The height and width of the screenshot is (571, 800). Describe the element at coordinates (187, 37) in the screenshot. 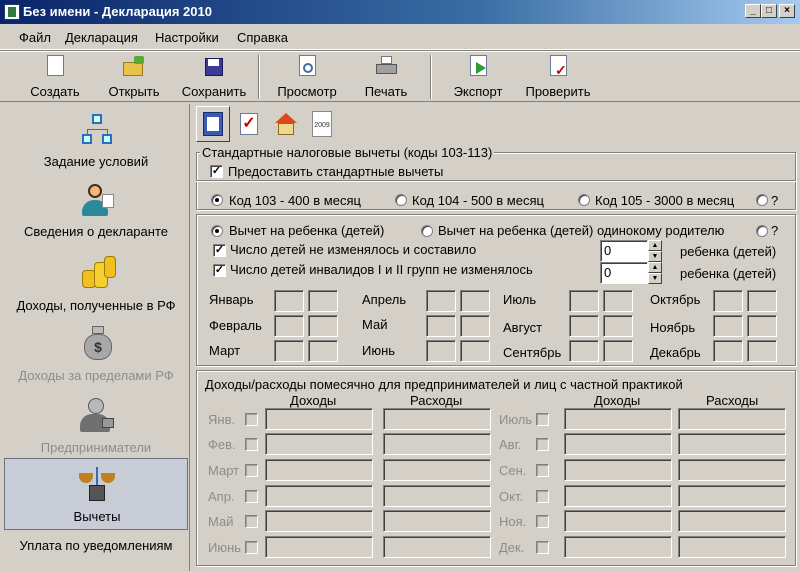

I see `menu-settings: Настройки` at that location.